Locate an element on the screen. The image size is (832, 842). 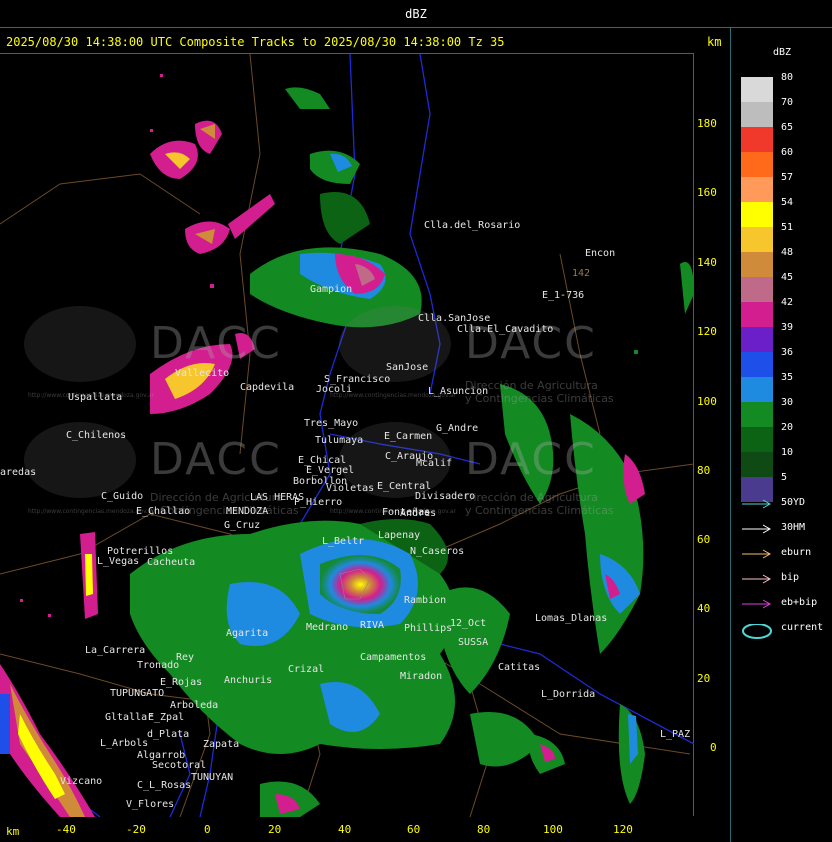
place-label: Divisadero is located at coordinates (445, 496).